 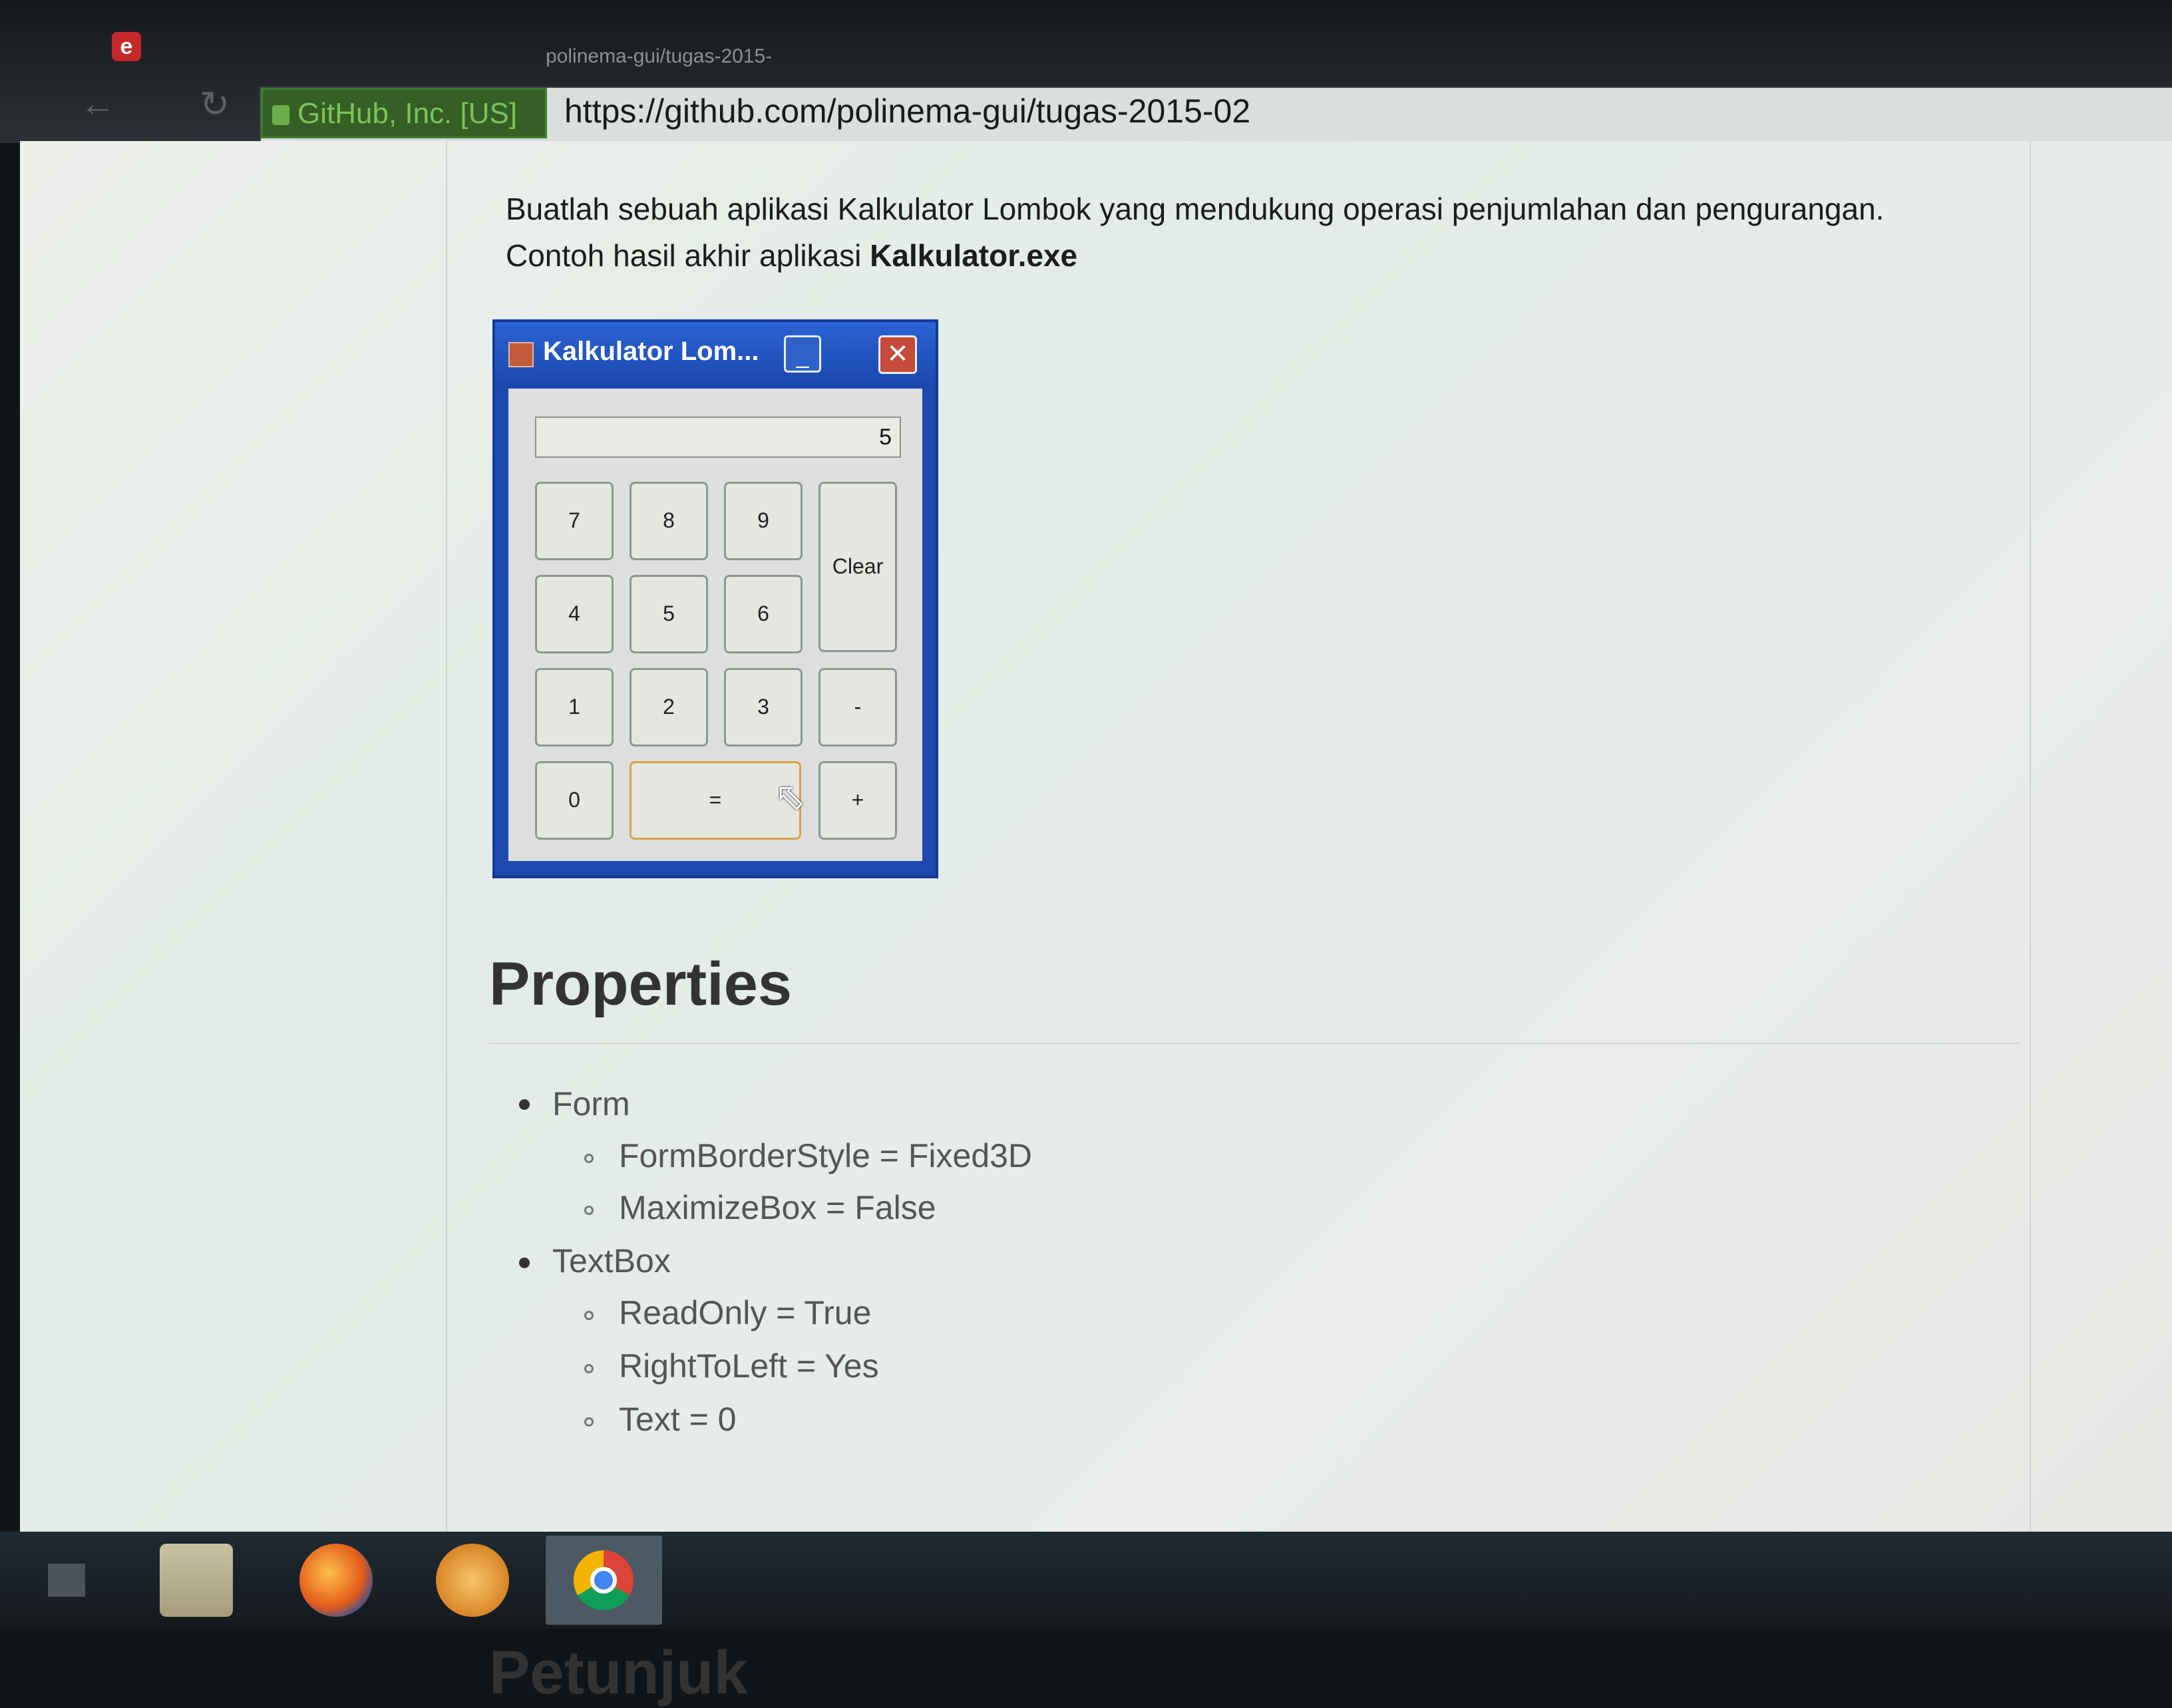 What do you see at coordinates (98, 103) in the screenshot?
I see `back-arrow-icon: ←` at bounding box center [98, 103].